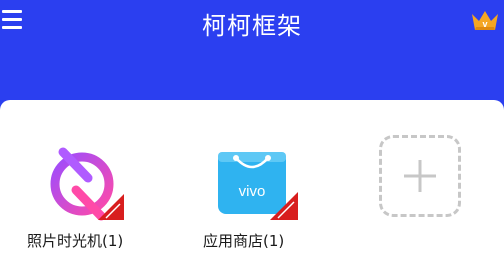 The height and width of the screenshot is (266, 504). What do you see at coordinates (484, 24) in the screenshot?
I see `svg-text: v` at bounding box center [484, 24].